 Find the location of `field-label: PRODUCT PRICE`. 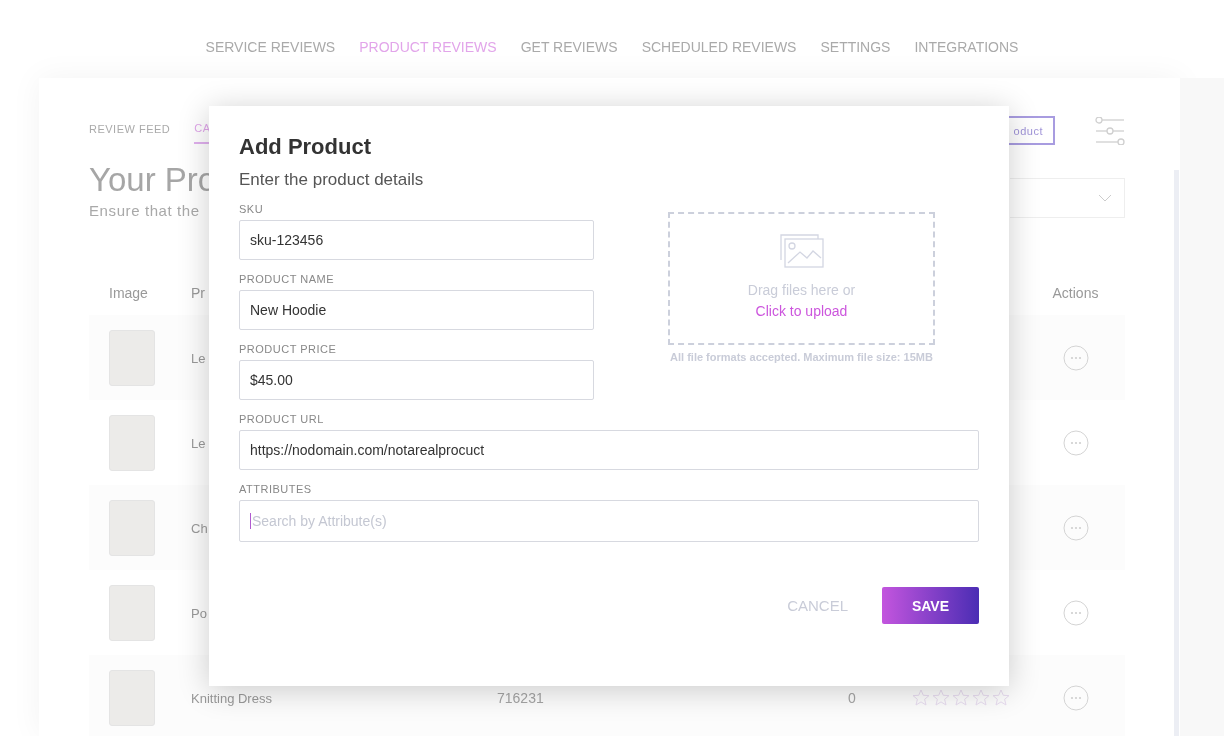

field-label: PRODUCT PRICE is located at coordinates (288, 349).